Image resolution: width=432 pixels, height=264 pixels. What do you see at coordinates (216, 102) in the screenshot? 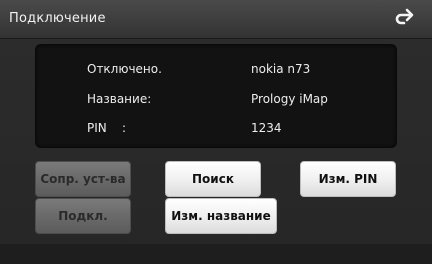
I see `name-row: Название: Prology iMap` at bounding box center [216, 102].